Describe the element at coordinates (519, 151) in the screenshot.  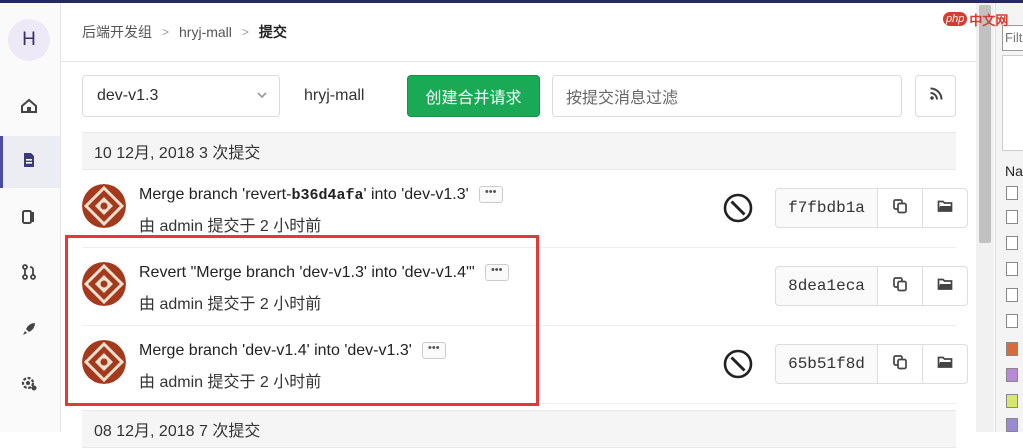
I see `day-header: 10 12月, 2018 3 次提交` at that location.